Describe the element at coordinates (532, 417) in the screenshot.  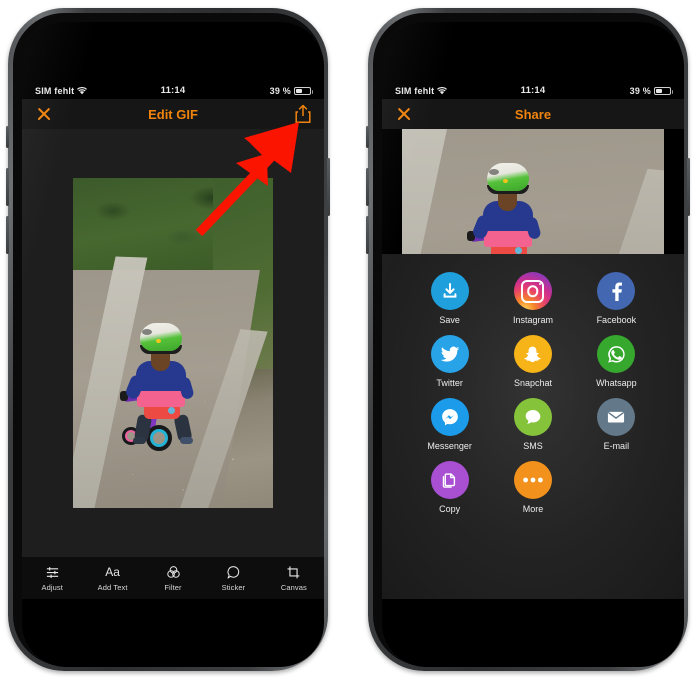
I see `speech-bubble-icon` at that location.